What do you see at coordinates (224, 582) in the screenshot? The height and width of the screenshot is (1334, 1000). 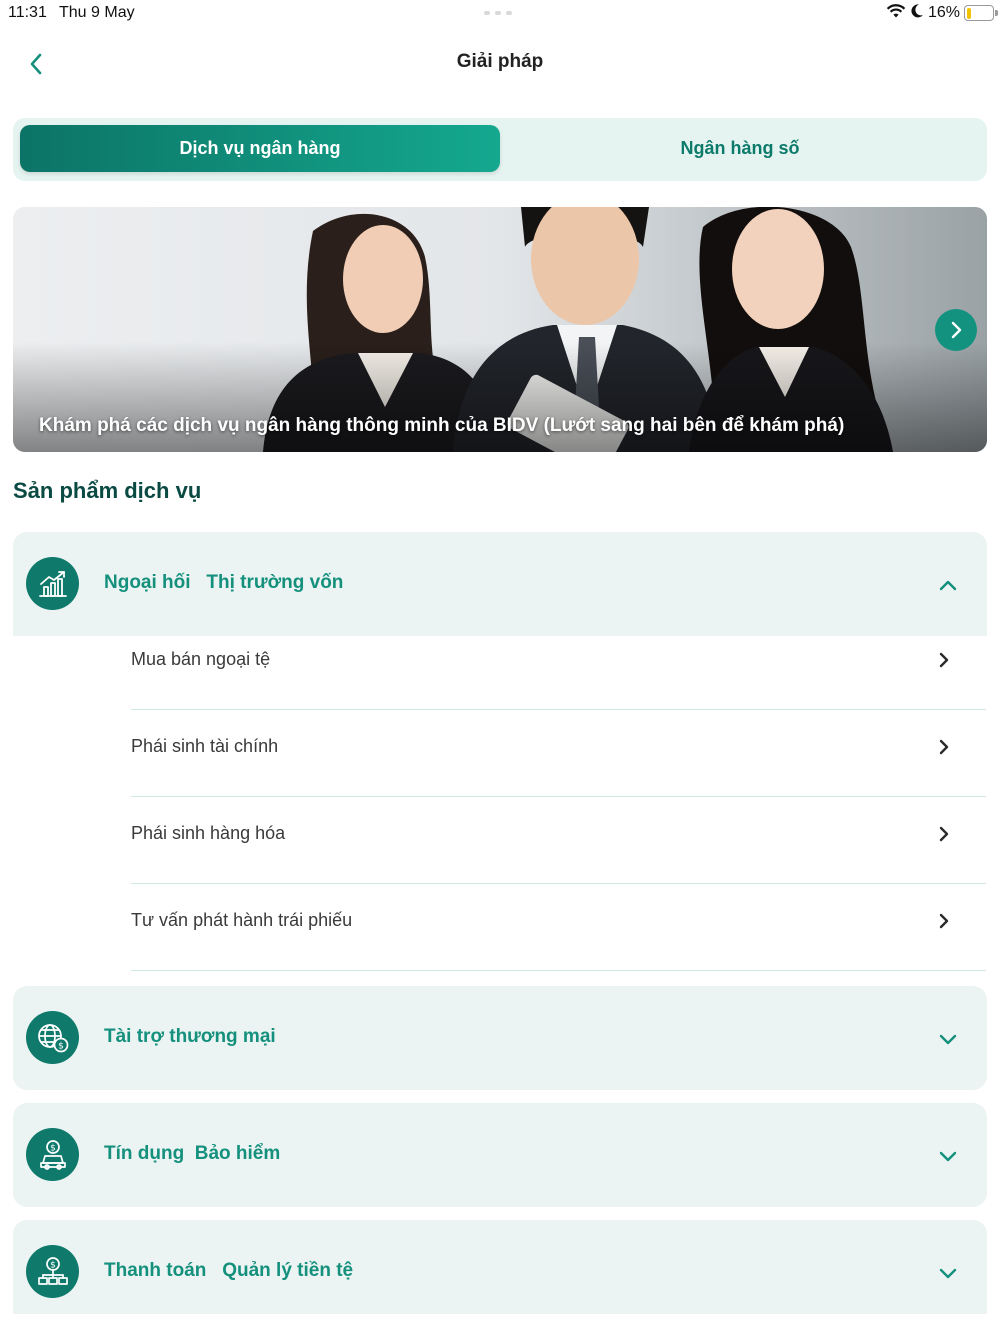 I see `category-title: Ngoại hối Thị trường vốn` at bounding box center [224, 582].